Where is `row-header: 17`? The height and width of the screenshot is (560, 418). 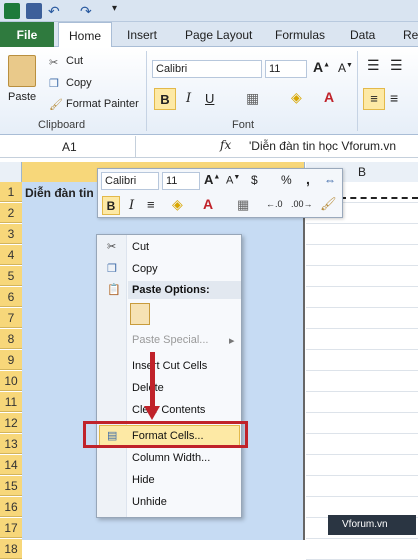 row-header: 17 is located at coordinates (11, 528).